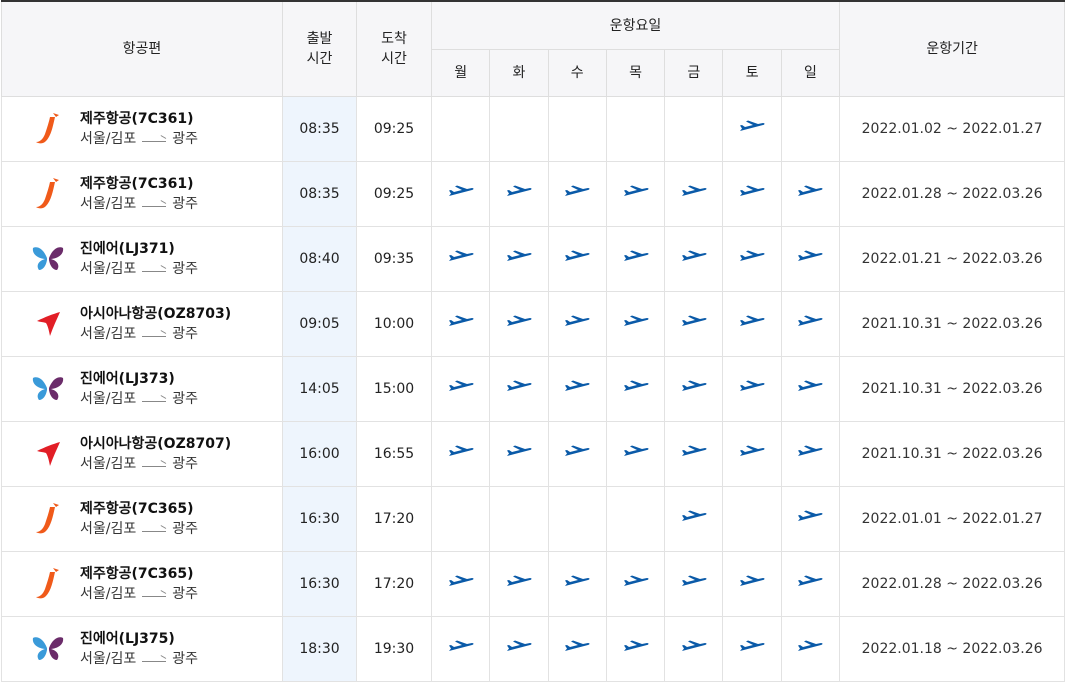  Describe the element at coordinates (952, 649) in the screenshot. I see `operating-period: 2022.01.18 ~ 2022.03.26` at that location.